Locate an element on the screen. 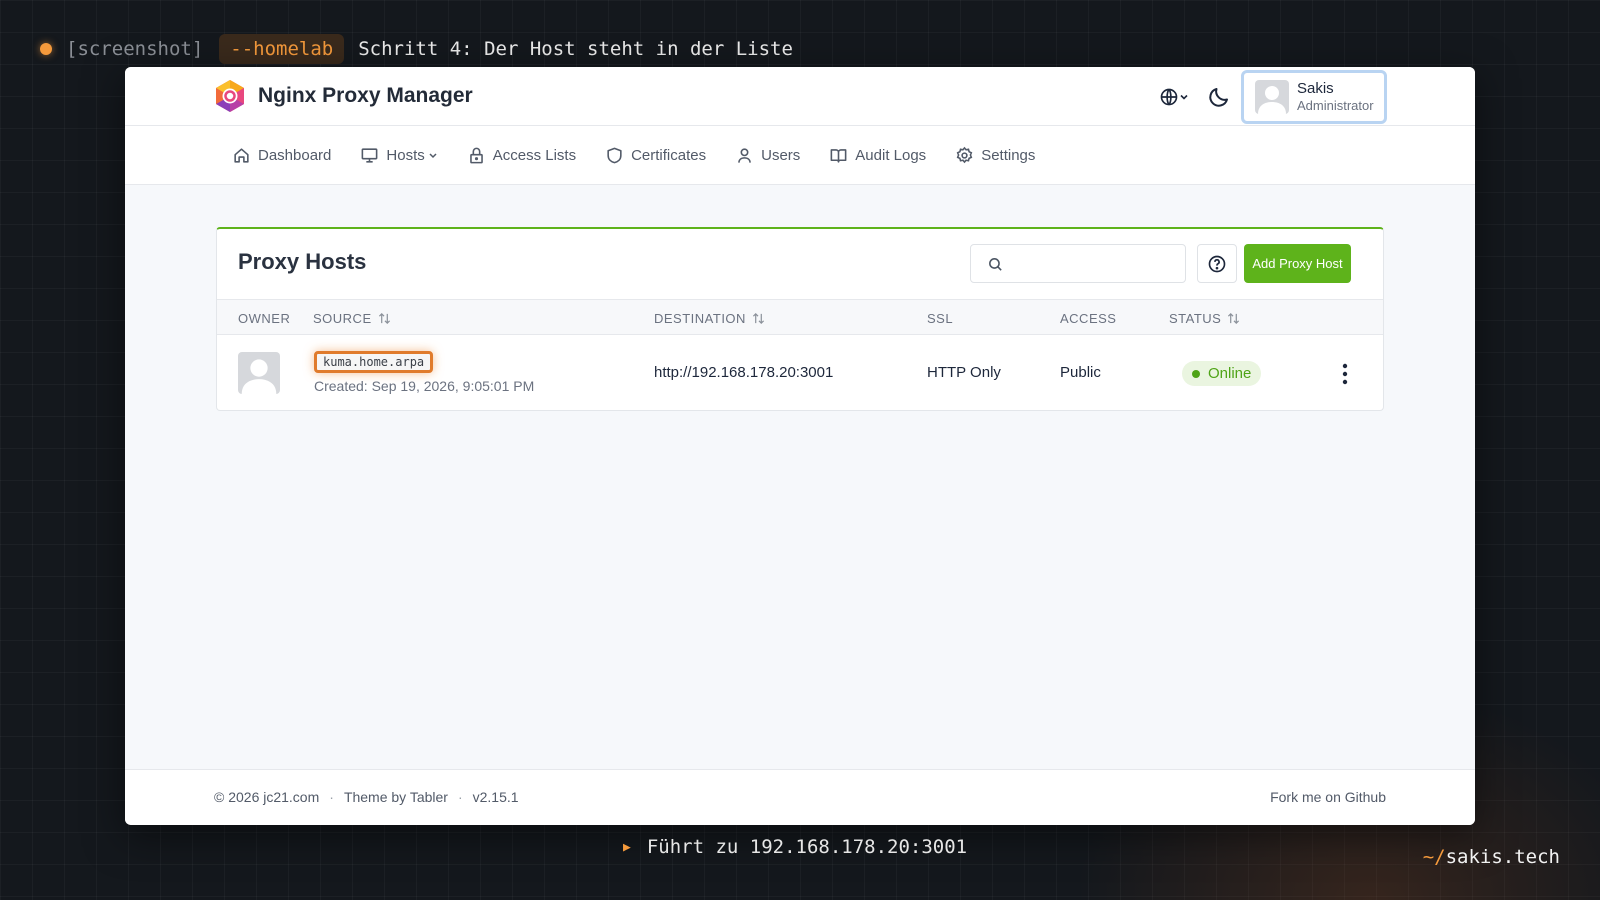  column-label: DESTINATION is located at coordinates (700, 318).